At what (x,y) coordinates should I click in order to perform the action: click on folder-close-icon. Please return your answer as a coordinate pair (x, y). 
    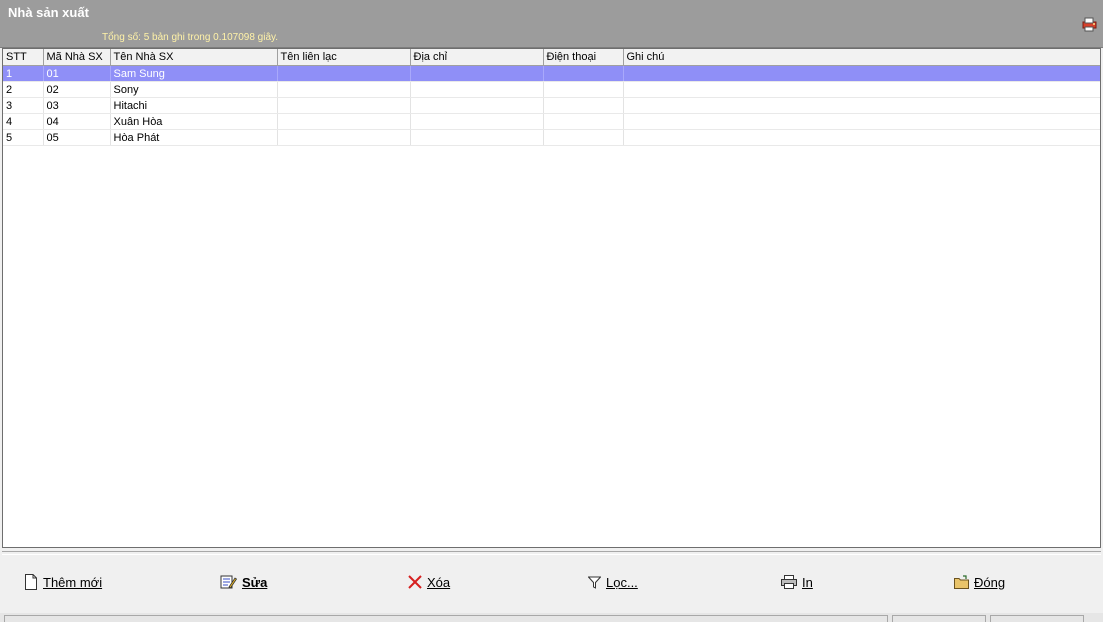
    Looking at the image, I should click on (961, 582).